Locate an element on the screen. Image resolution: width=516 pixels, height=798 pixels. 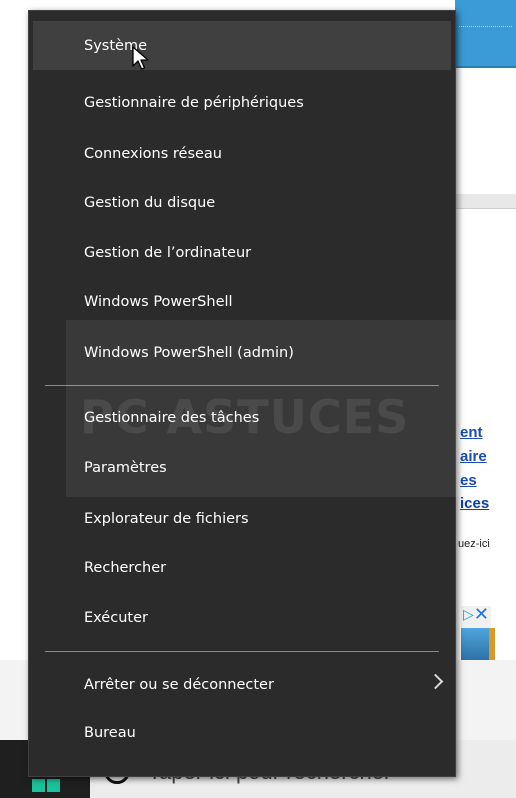
menu-item-parametres: Paramètres is located at coordinates (242, 467).